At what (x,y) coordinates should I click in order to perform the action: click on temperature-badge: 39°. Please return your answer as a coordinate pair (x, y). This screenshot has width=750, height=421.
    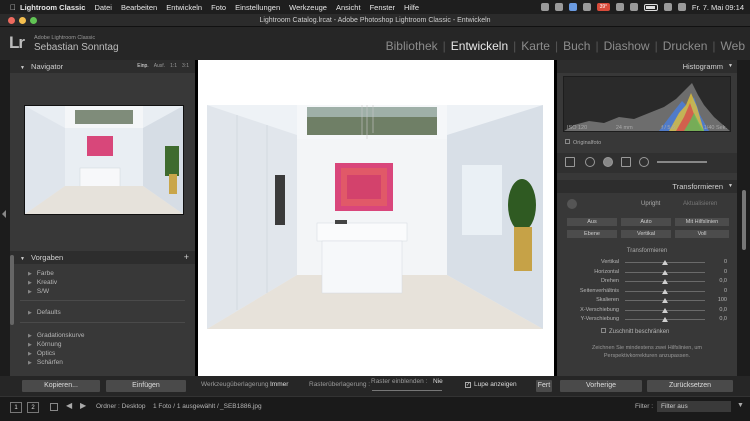
    Looking at the image, I should click on (603, 7).